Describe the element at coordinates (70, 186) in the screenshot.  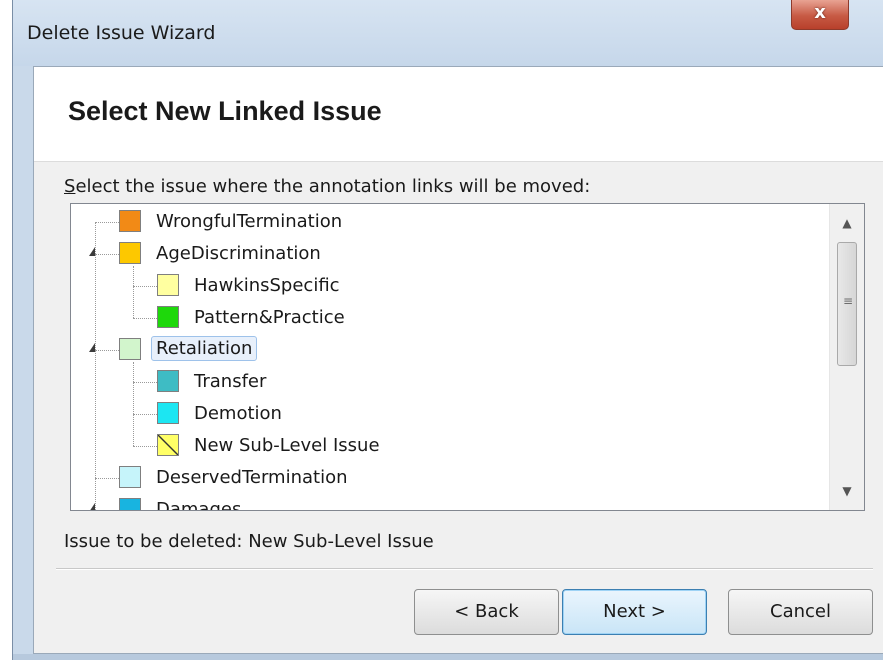
I see `prompt-accelerator: S` at that location.